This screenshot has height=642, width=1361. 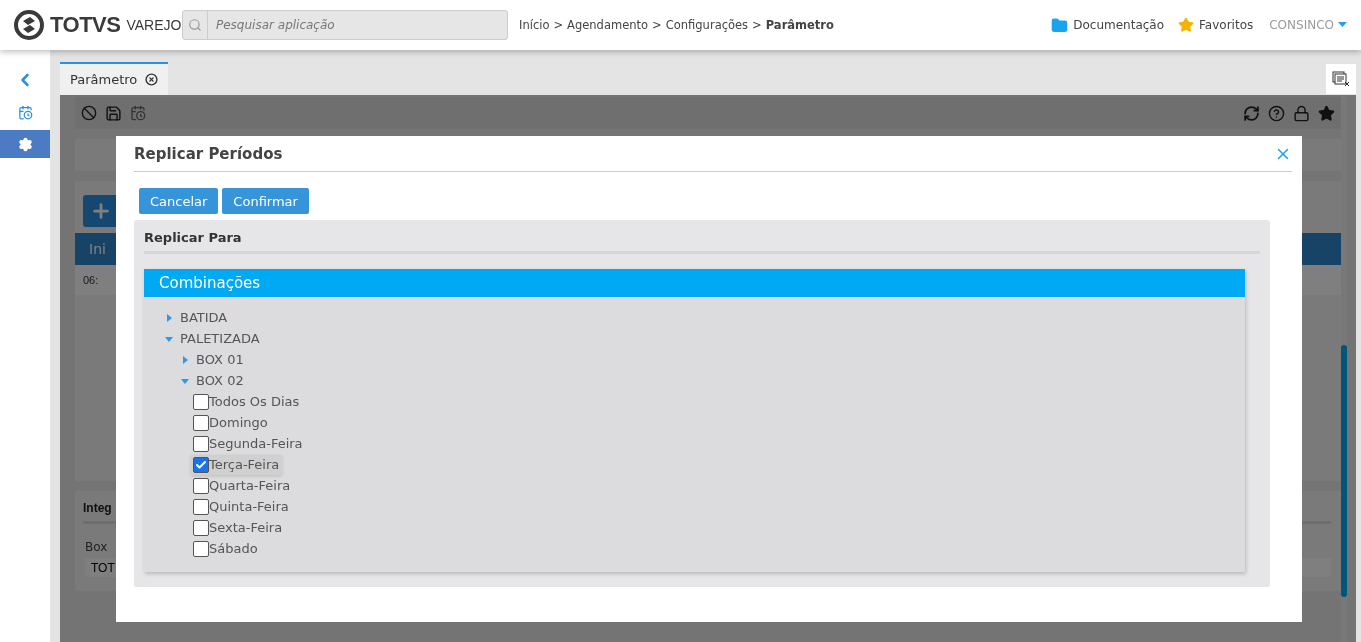 I want to click on tree-item-label: PALETIZADA, so click(x=220, y=338).